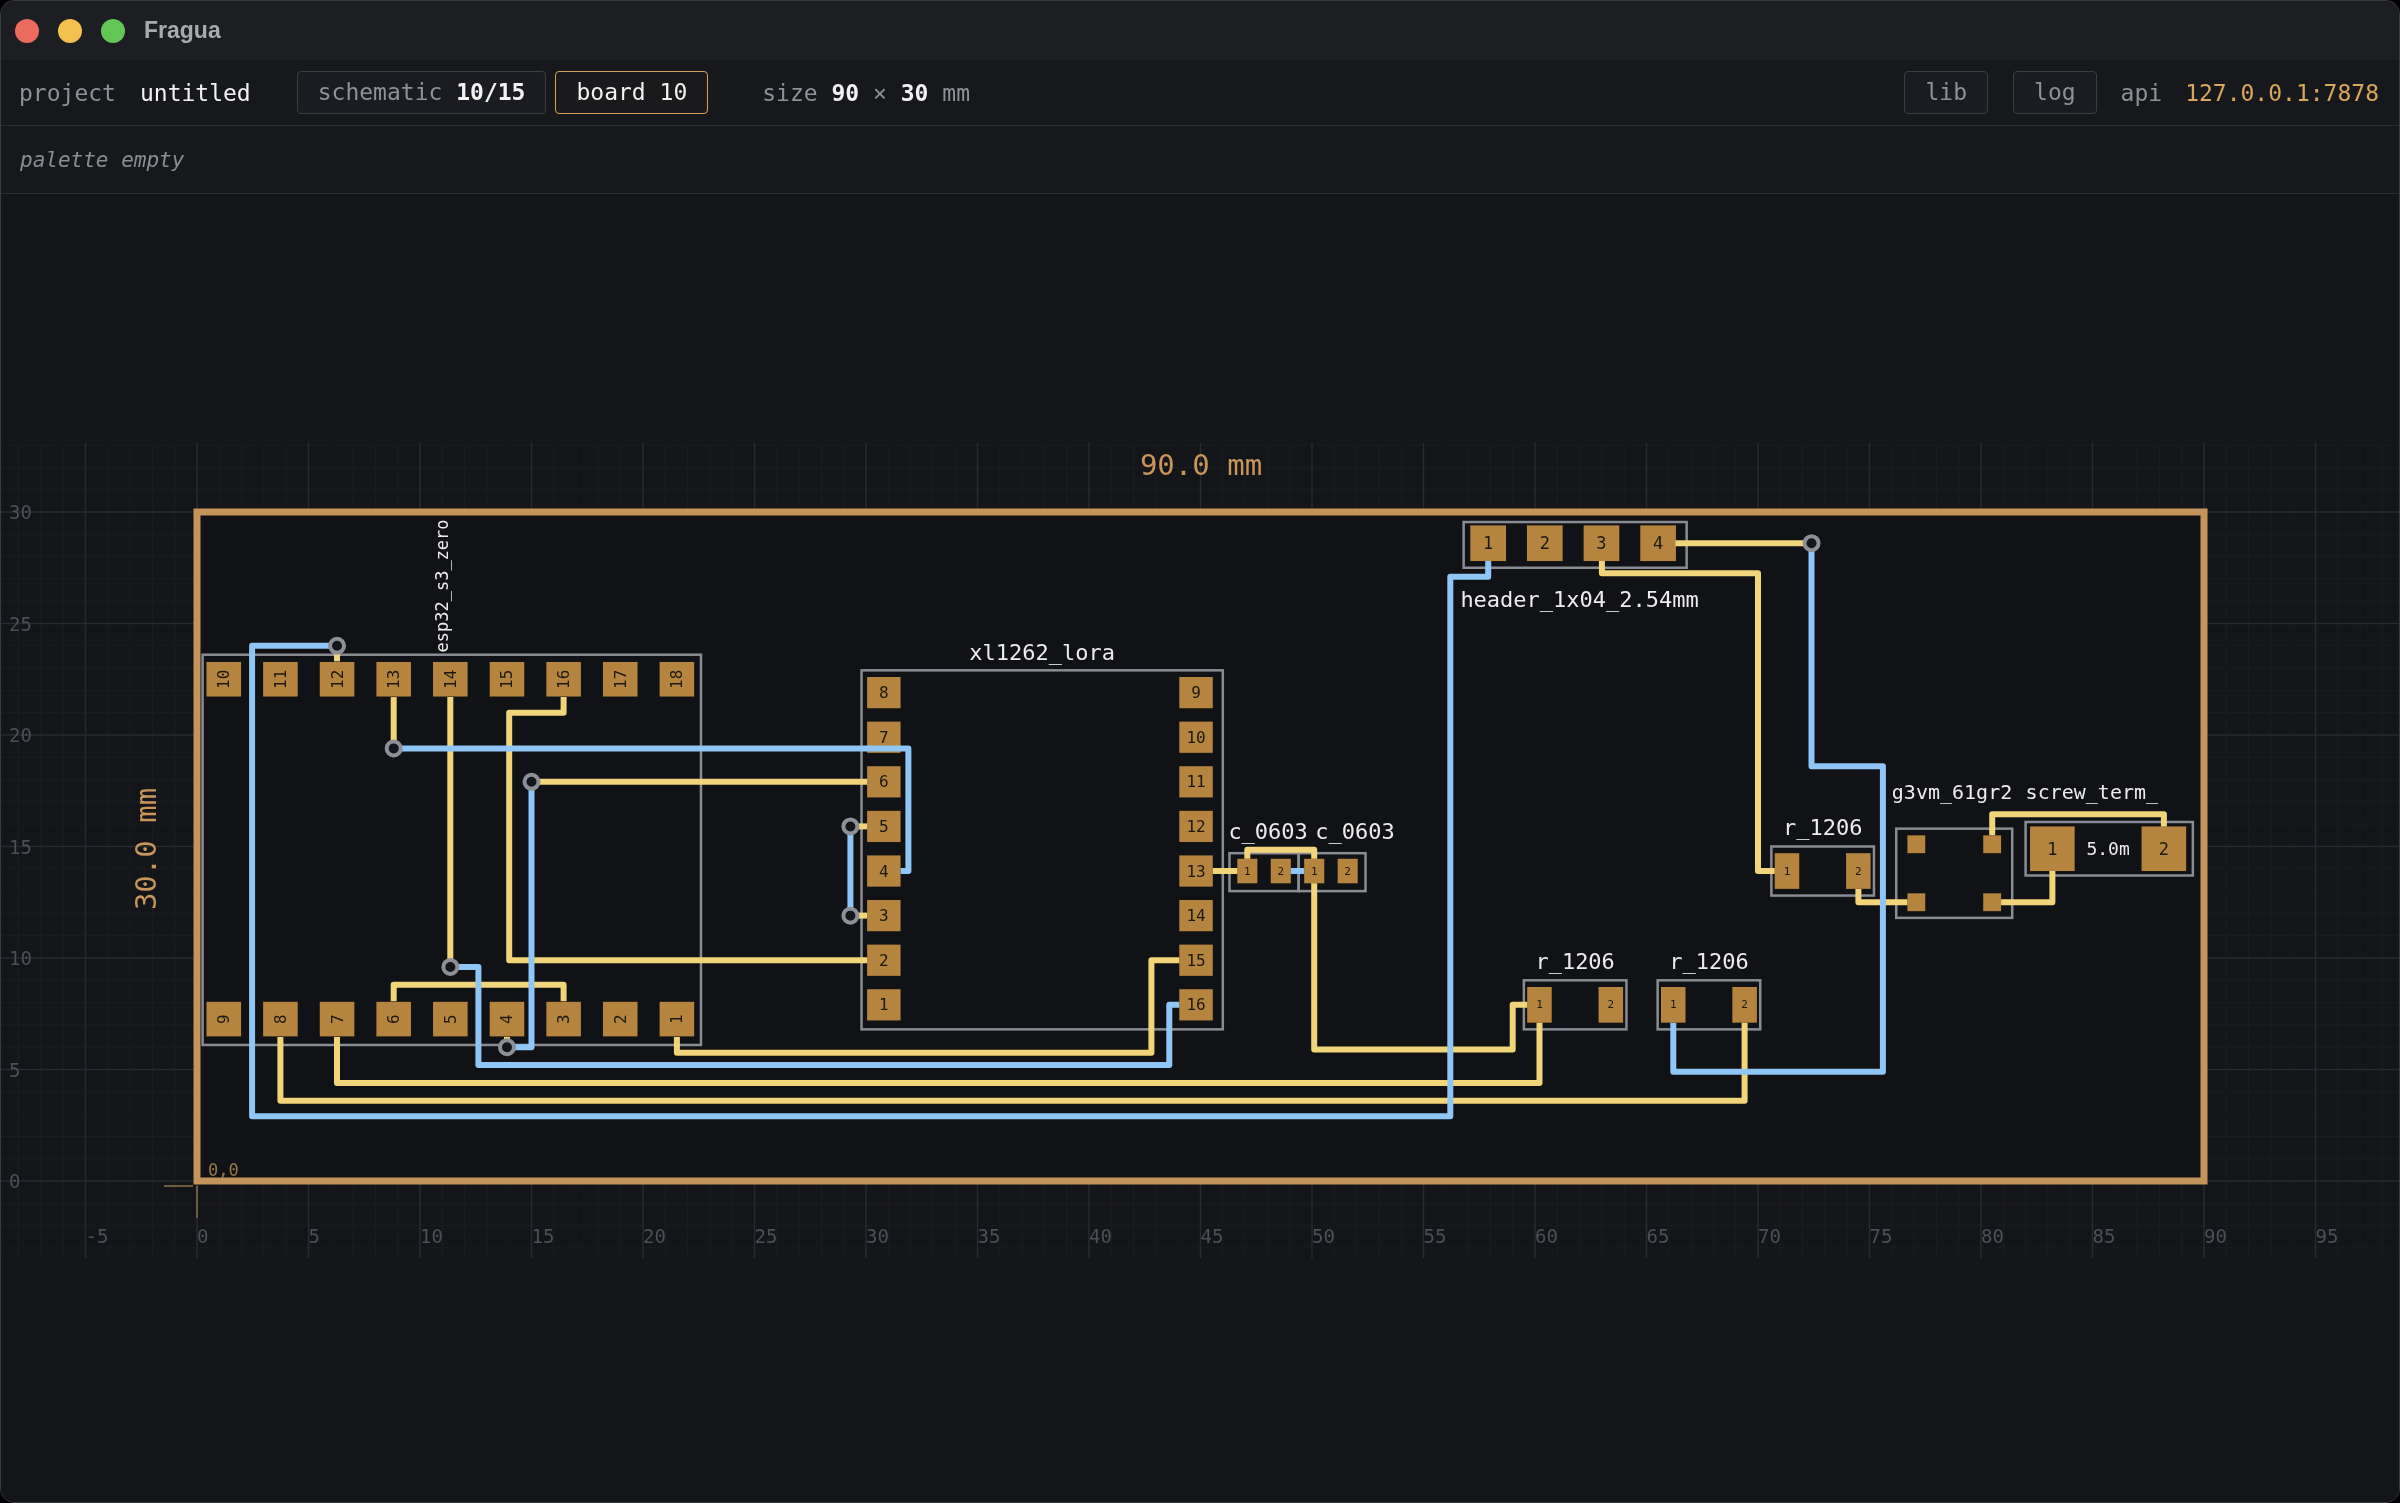 This screenshot has width=2400, height=1503. What do you see at coordinates (989, 1236) in the screenshot?
I see `axis-tick-label: 35` at bounding box center [989, 1236].